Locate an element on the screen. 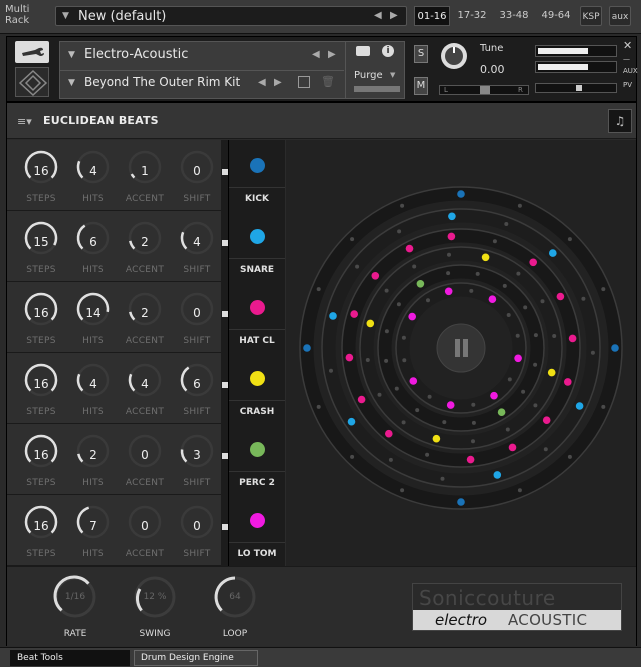 The width and height of the screenshot is (641, 667). hits-value: 4 is located at coordinates (93, 384).